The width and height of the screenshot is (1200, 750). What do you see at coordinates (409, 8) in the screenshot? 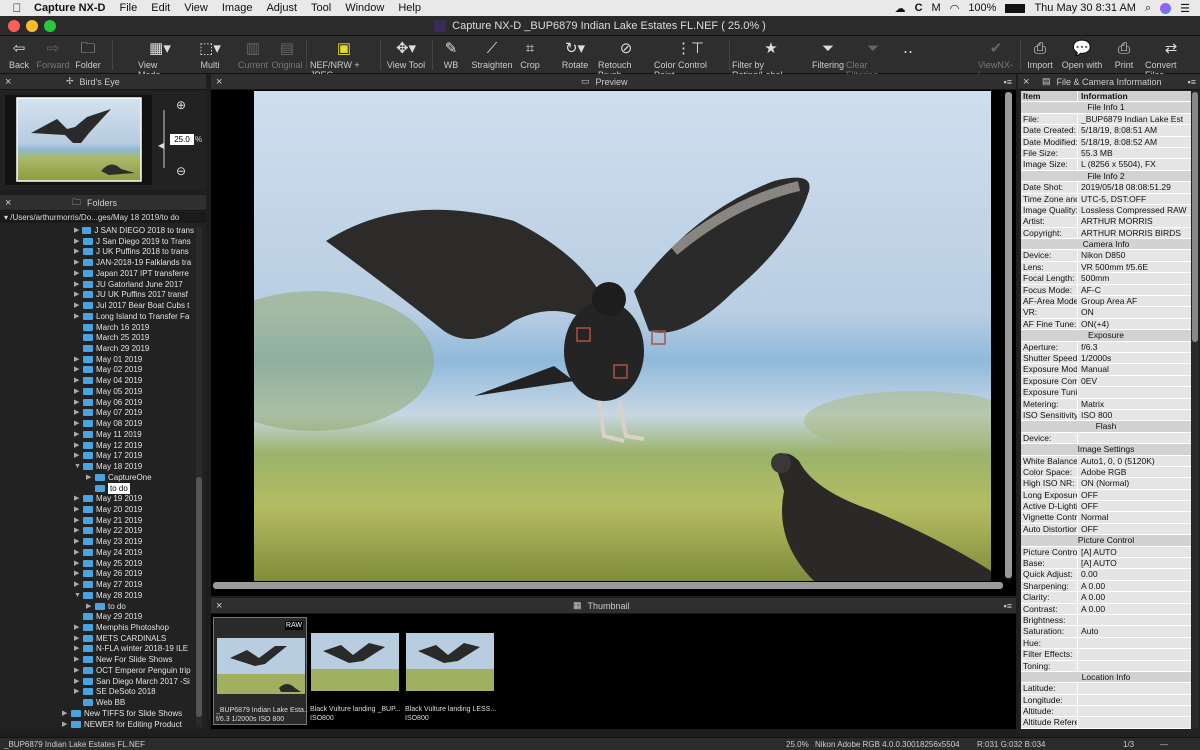
I see `menu-help: Help` at bounding box center [409, 8].